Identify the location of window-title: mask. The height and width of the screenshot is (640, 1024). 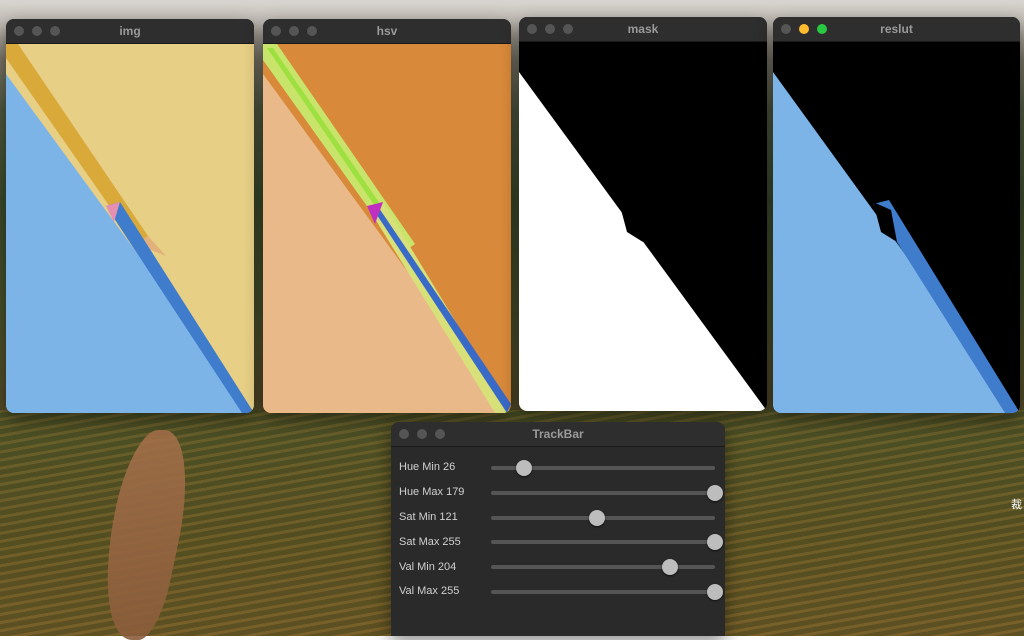
(643, 29).